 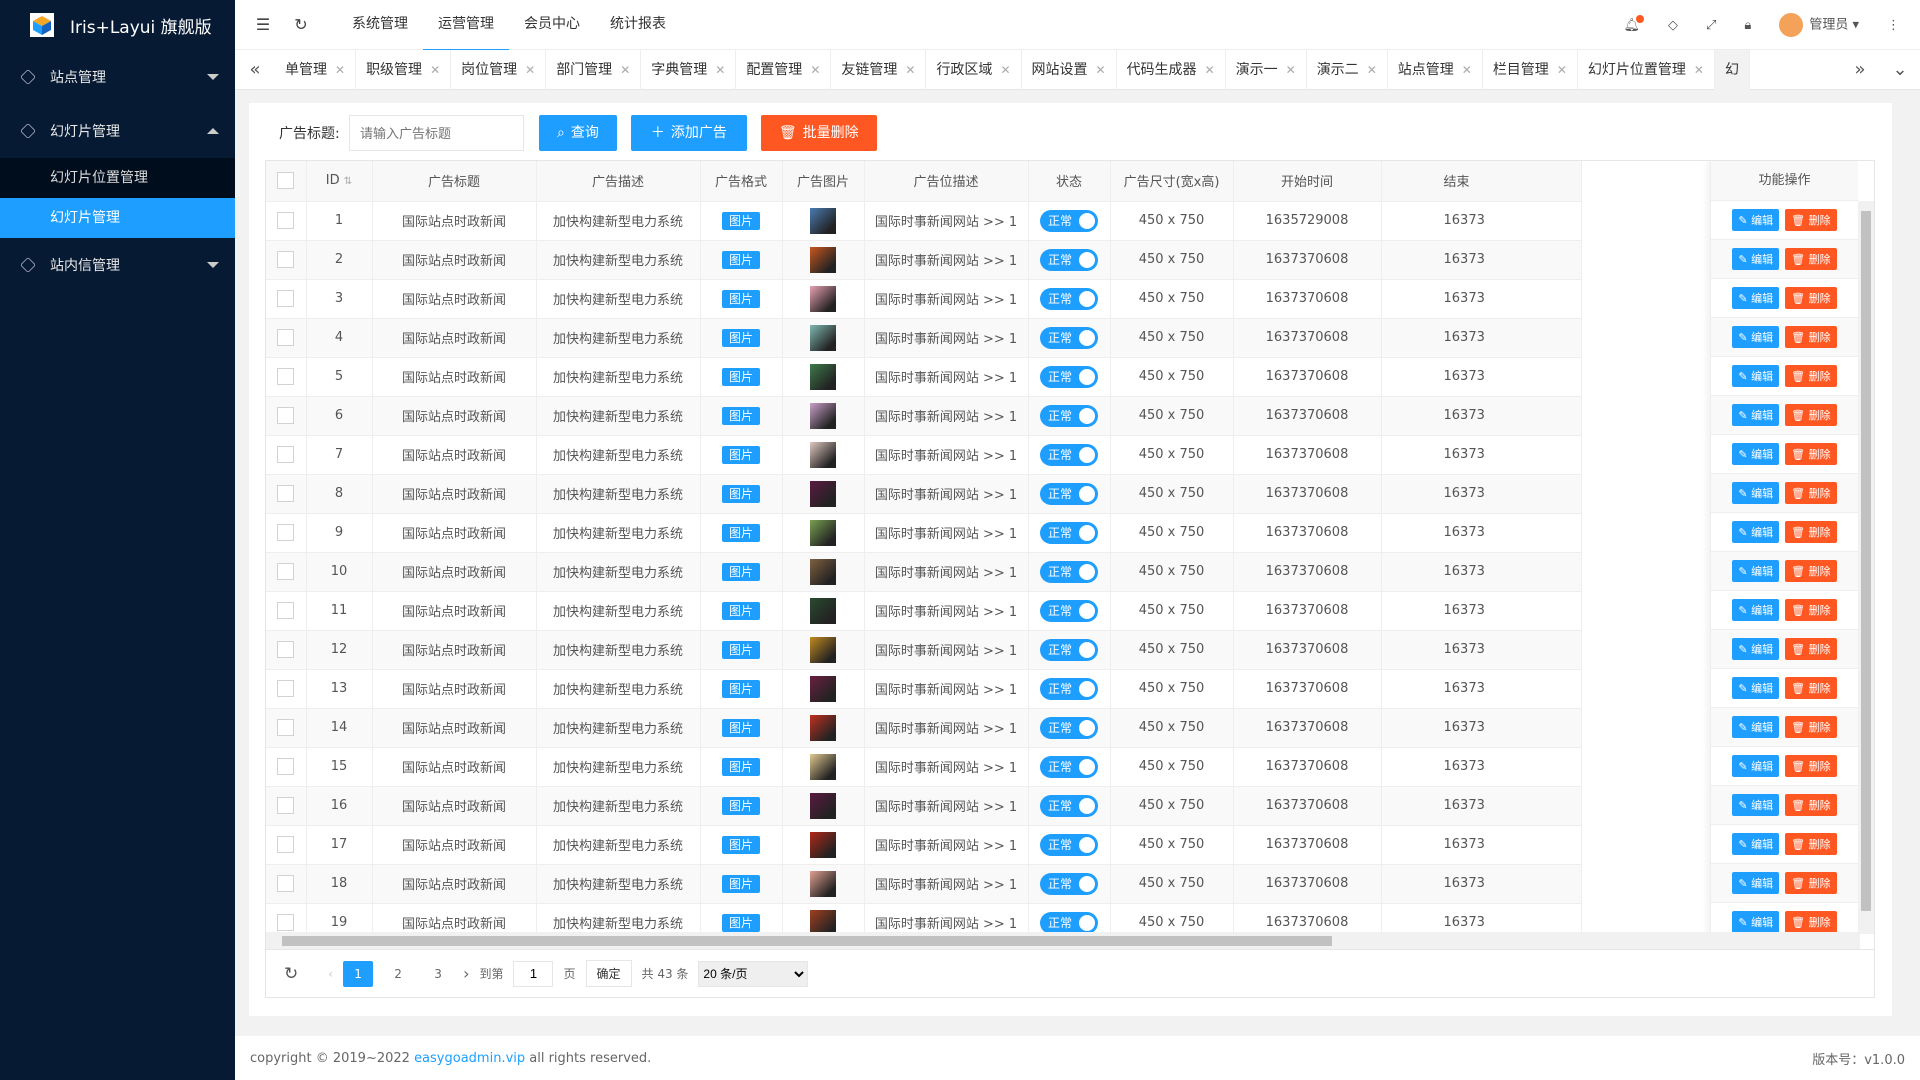 What do you see at coordinates (1266, 69) in the screenshot?
I see `tab-10: 演示一 ✕` at bounding box center [1266, 69].